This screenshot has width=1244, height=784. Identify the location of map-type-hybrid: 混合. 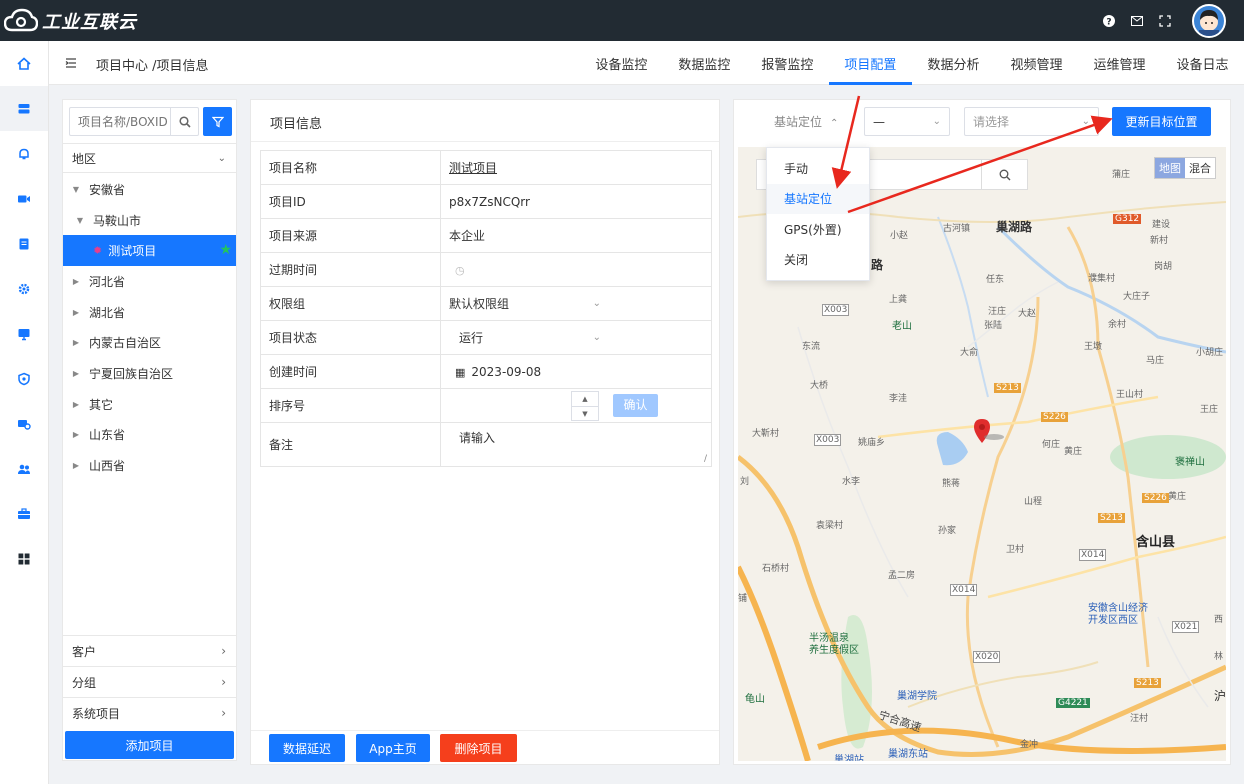
(1200, 168).